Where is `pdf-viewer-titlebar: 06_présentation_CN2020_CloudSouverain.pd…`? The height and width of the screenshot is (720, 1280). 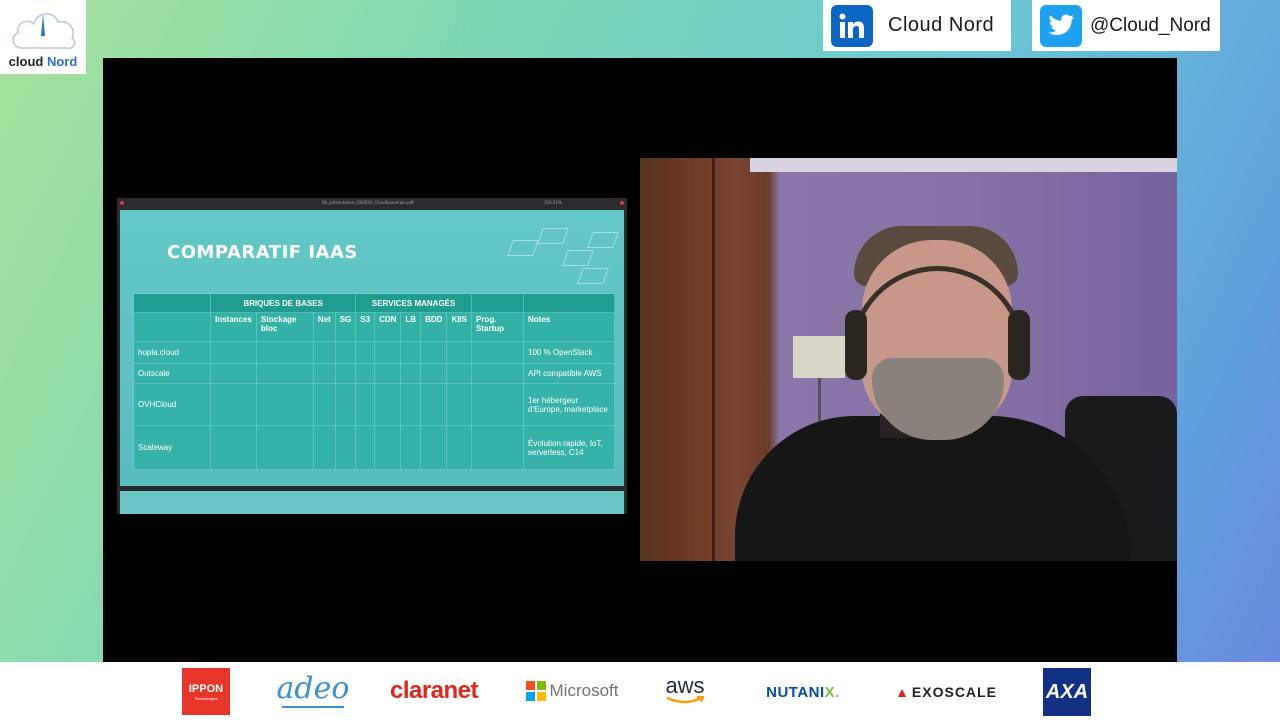 pdf-viewer-titlebar: 06_présentation_CN2020_CloudSouverain.pd… is located at coordinates (372, 203).